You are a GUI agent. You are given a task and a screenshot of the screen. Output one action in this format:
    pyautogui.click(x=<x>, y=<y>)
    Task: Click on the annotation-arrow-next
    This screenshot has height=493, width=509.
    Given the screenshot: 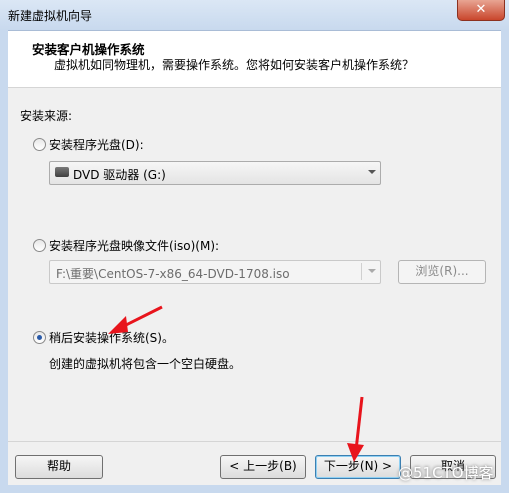 What is the action you would take?
    pyautogui.click(x=355, y=429)
    